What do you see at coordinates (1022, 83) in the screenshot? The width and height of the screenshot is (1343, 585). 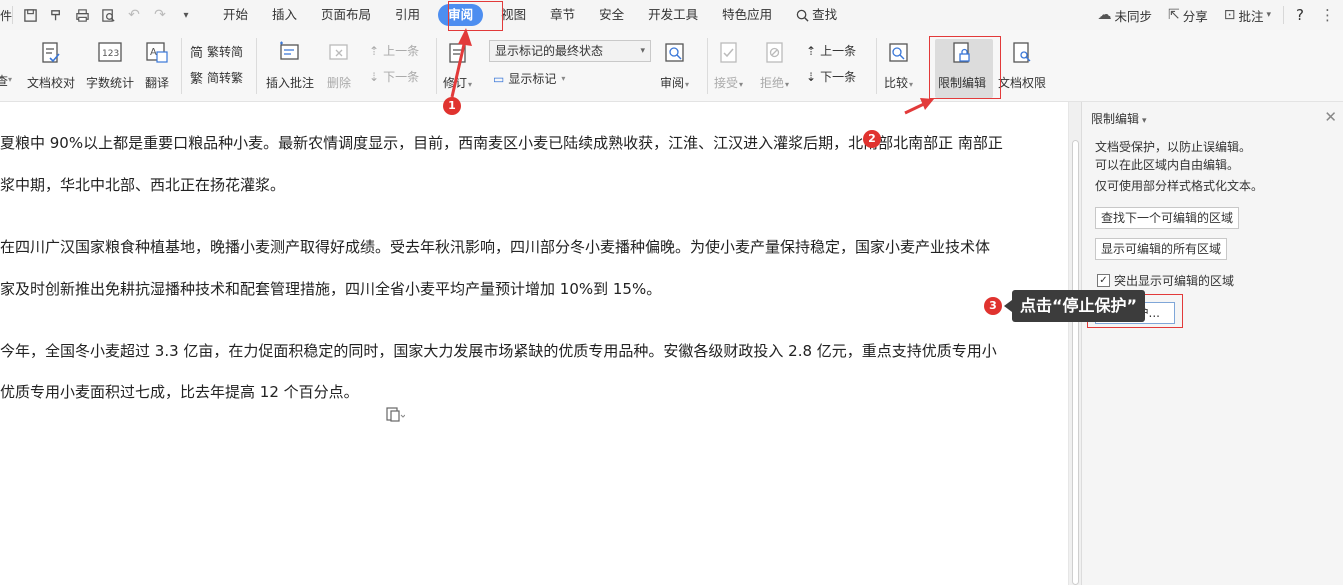 I see `doc-rights-label: 文档权限` at bounding box center [1022, 83].